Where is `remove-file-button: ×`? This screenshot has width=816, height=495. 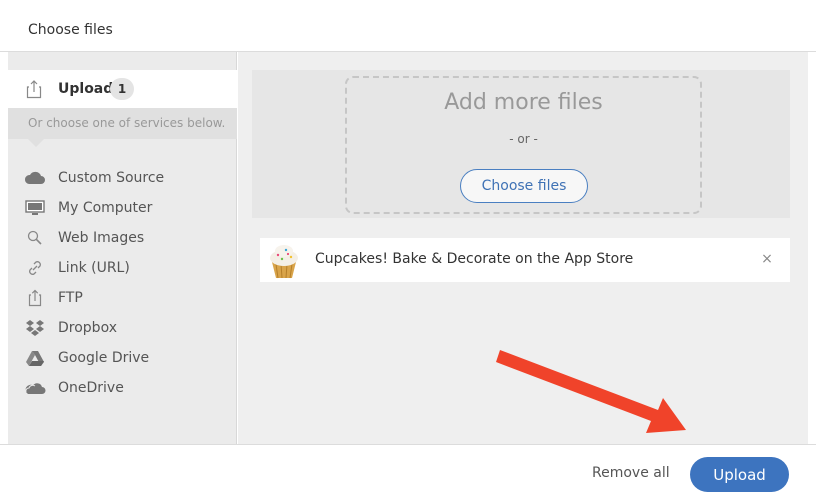
remove-file-button: × is located at coordinates (767, 259).